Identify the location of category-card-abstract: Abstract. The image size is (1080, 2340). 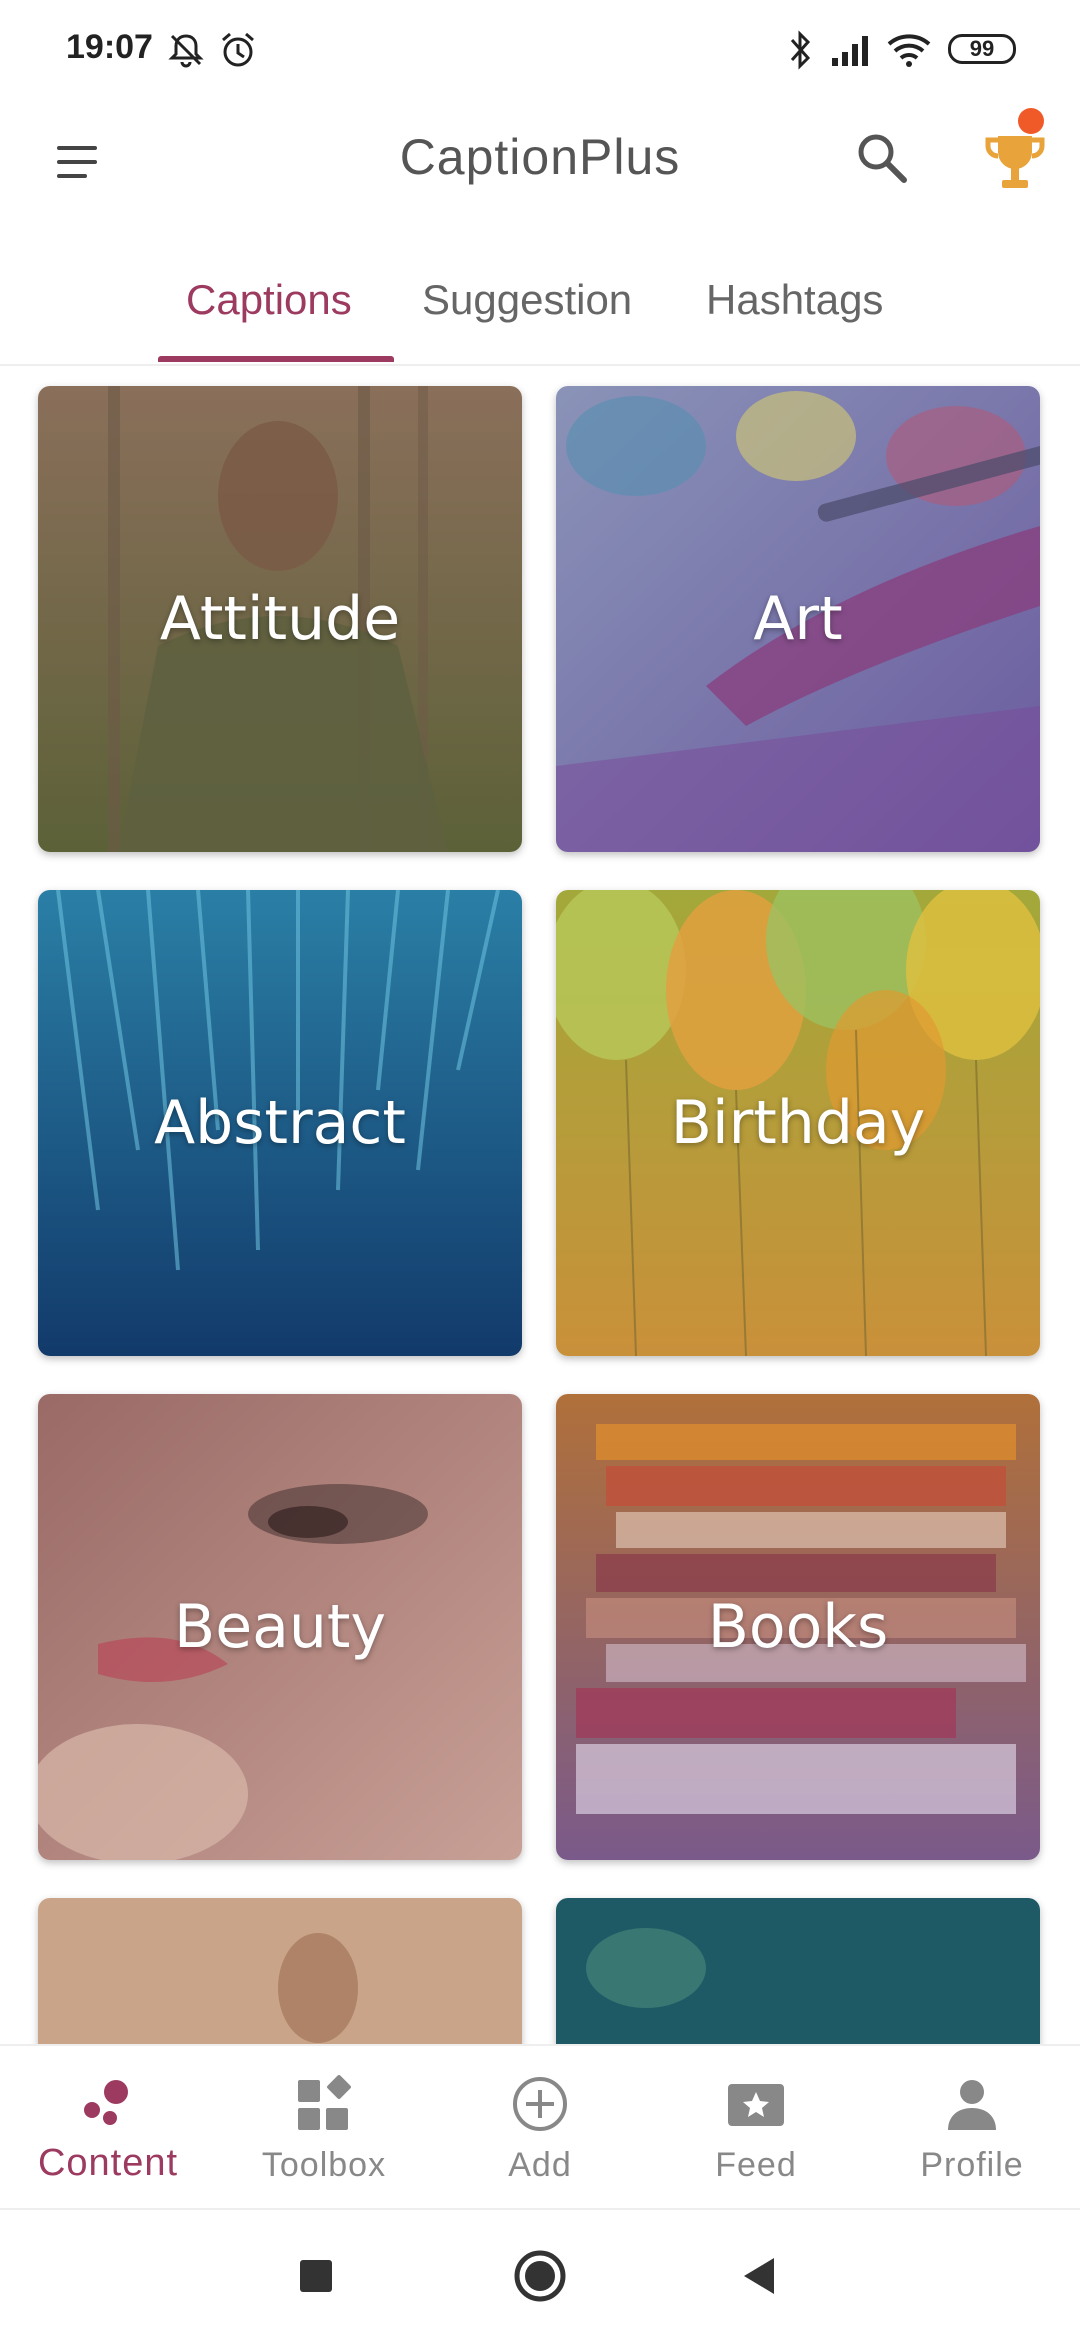
(280, 1123).